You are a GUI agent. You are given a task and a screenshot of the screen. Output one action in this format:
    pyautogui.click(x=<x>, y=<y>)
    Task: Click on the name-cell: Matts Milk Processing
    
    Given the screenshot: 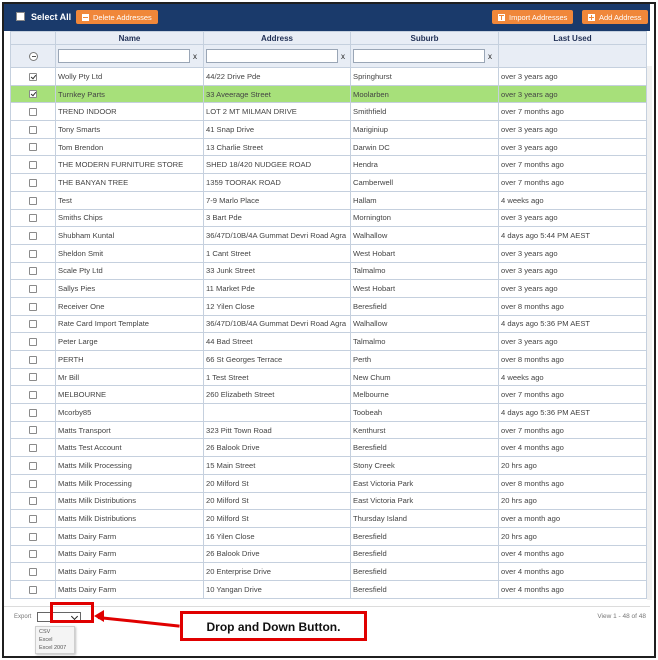 What is the action you would take?
    pyautogui.click(x=129, y=483)
    